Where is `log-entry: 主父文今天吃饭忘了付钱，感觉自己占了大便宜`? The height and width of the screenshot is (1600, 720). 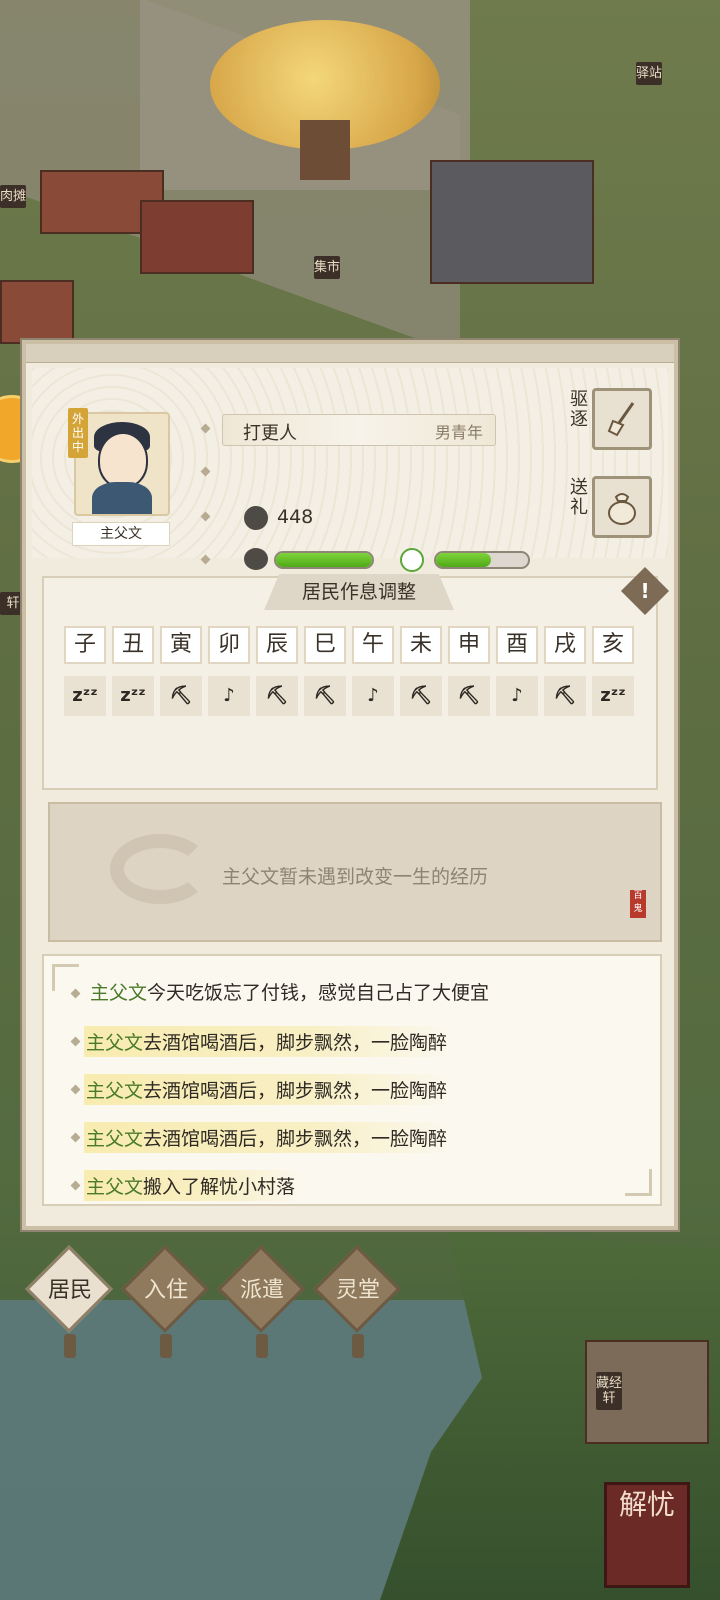 log-entry: 主父文今天吃饭忘了付钱，感觉自己占了大便宜 is located at coordinates (289, 991).